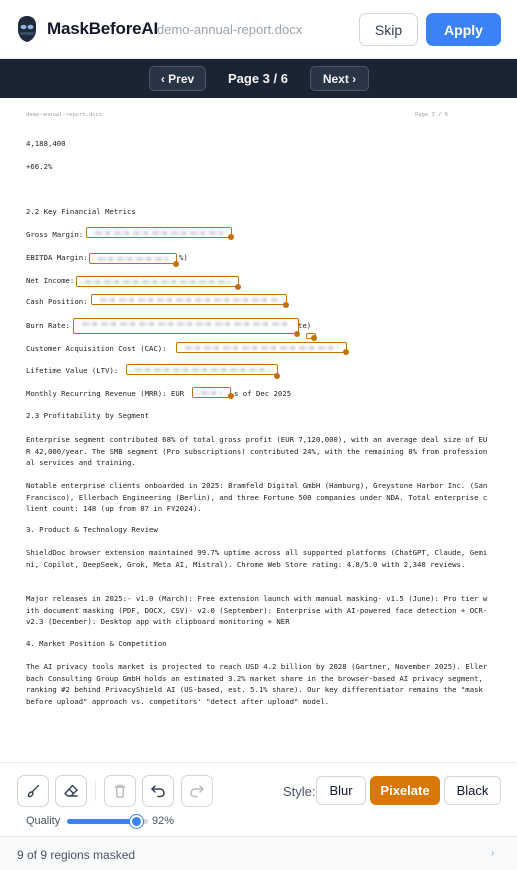 The image size is (517, 870). Describe the element at coordinates (102, 28) in the screenshot. I see `app-name: MaskBeforeAI` at that location.